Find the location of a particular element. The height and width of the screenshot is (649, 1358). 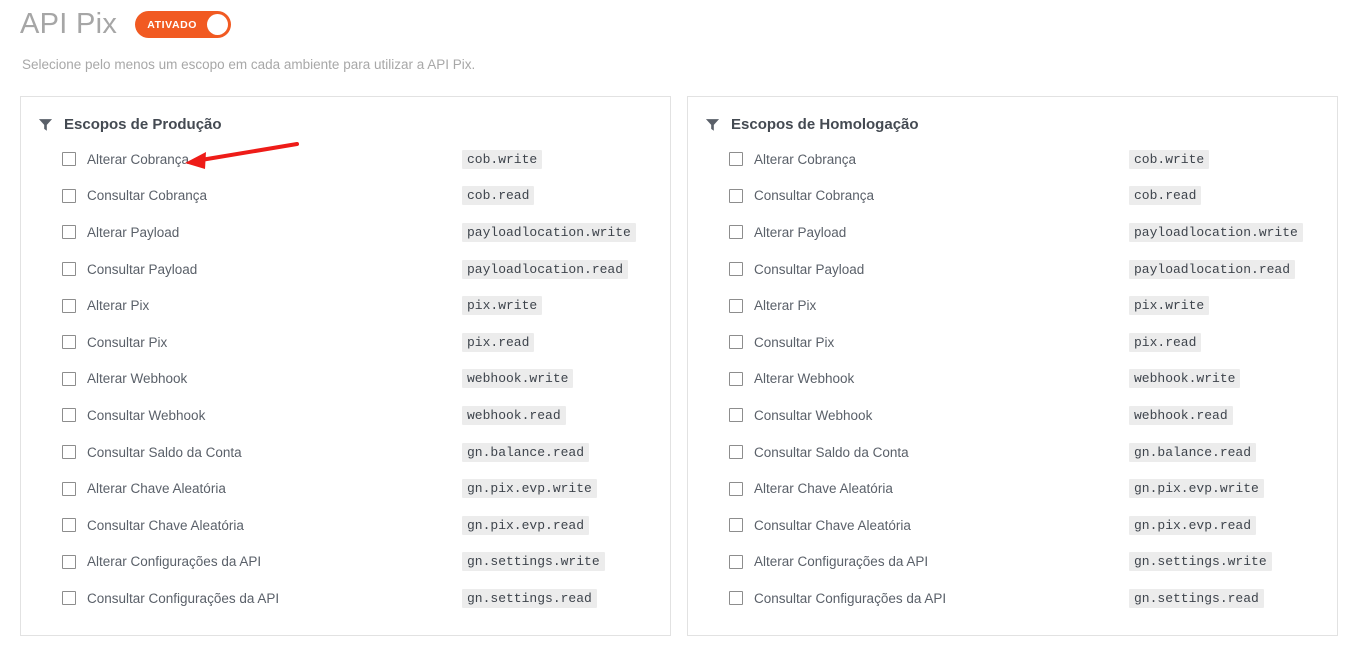

scope-badge: gn.settings.read is located at coordinates (1196, 598).